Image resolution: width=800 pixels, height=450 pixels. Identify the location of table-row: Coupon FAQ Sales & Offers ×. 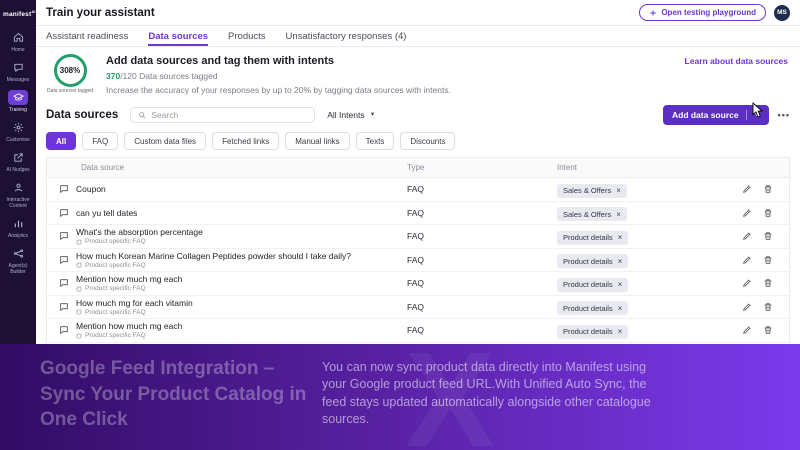
(418, 190).